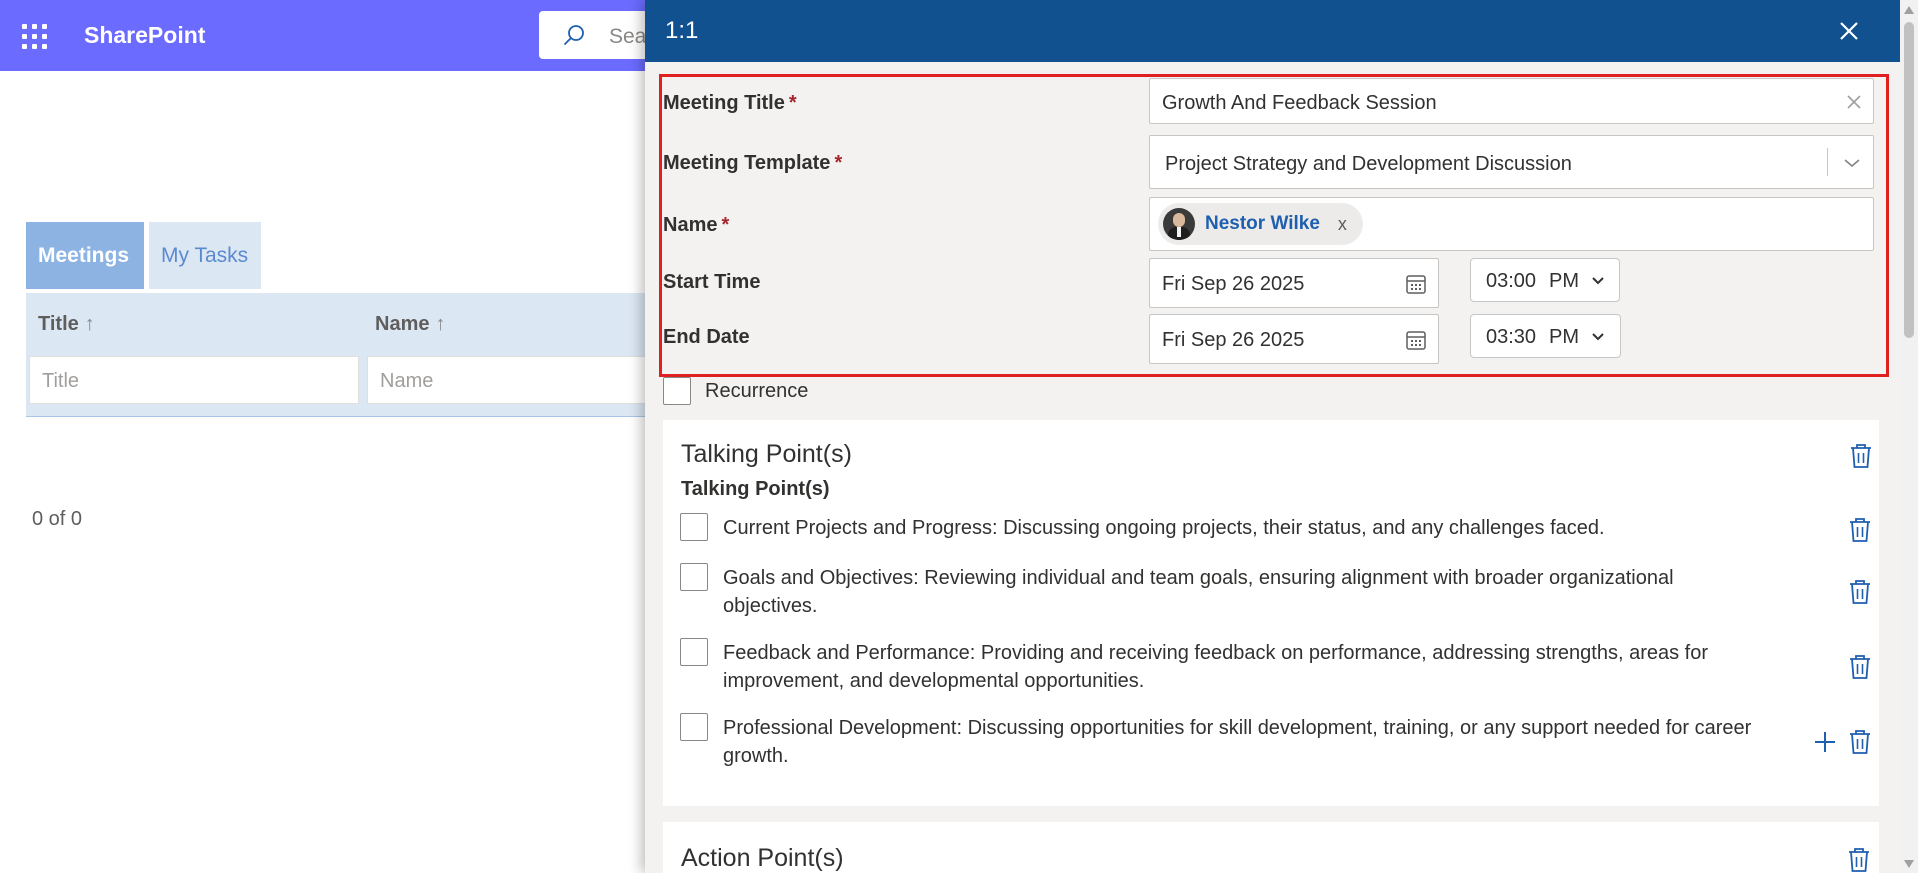 This screenshot has width=1918, height=873. Describe the element at coordinates (1827, 162) in the screenshot. I see `dropdown-separator` at that location.